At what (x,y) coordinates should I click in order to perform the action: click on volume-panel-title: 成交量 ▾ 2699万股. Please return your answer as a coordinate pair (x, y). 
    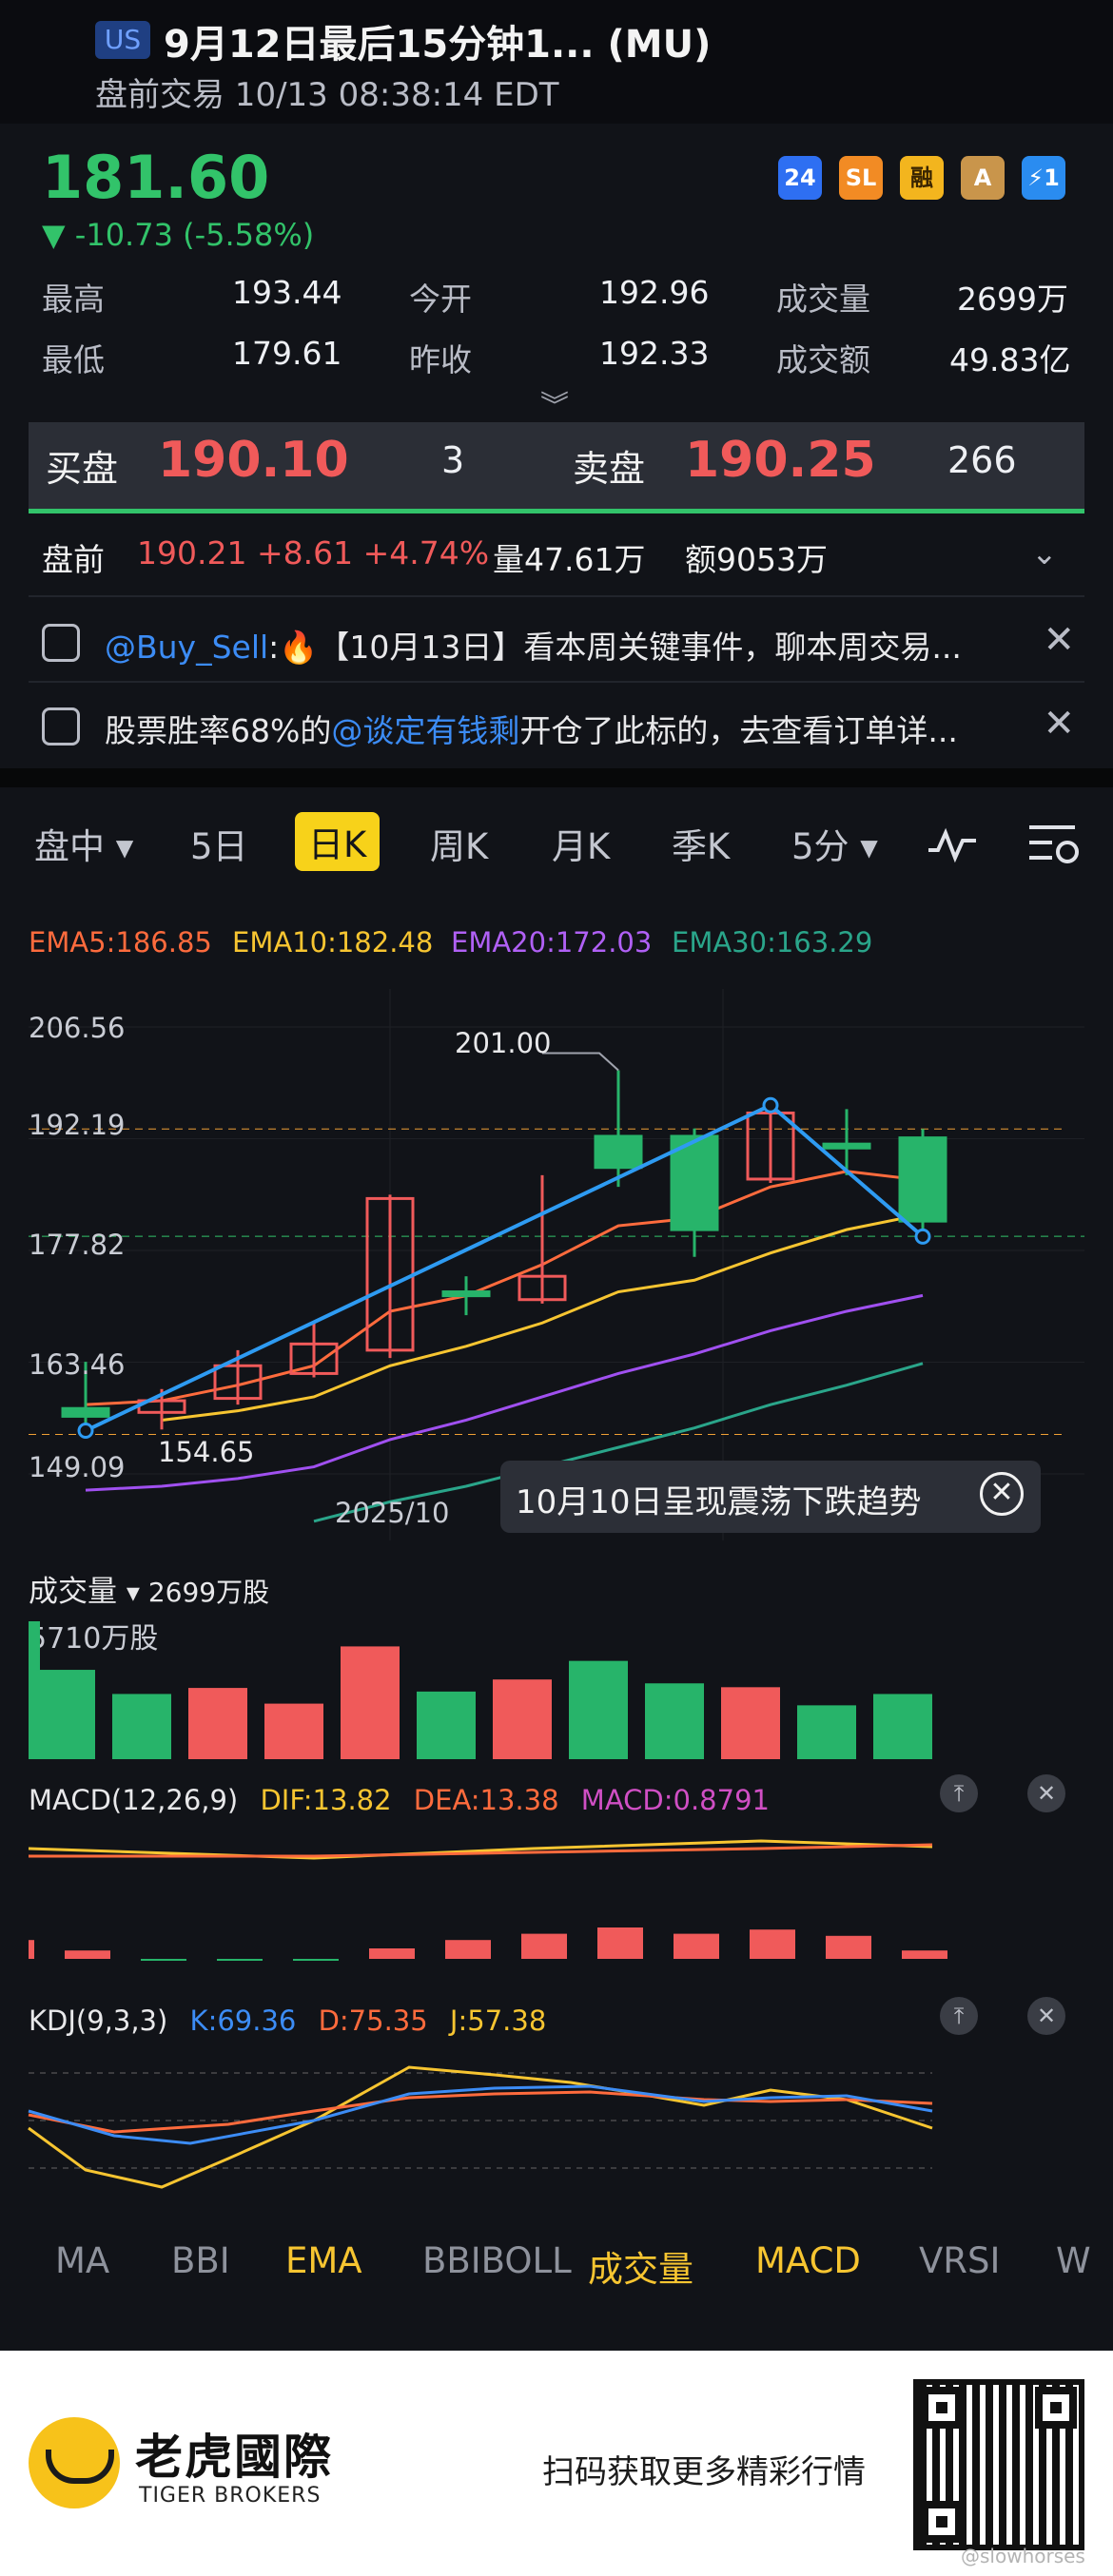
    Looking at the image, I should click on (149, 1588).